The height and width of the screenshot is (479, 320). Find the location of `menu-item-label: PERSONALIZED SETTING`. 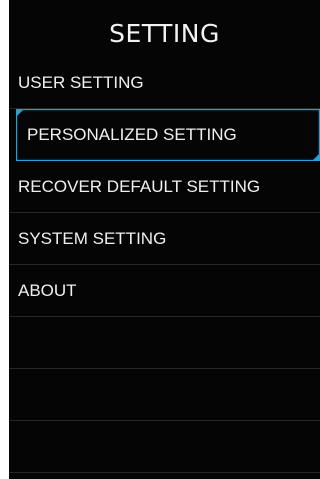

menu-item-label: PERSONALIZED SETTING is located at coordinates (132, 134).